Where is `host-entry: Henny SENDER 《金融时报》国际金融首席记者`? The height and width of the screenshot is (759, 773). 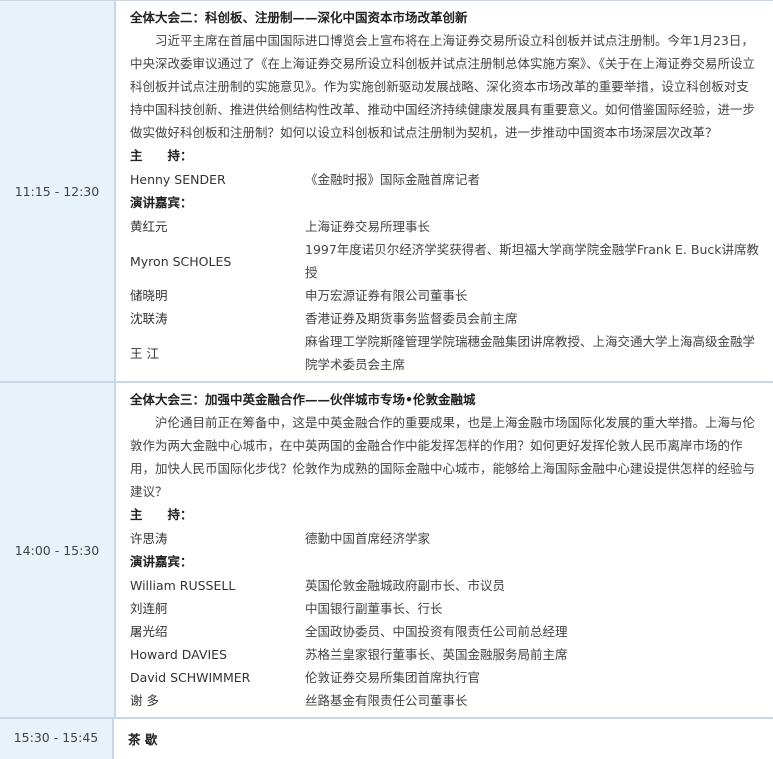 host-entry: Henny SENDER 《金融时报》国际金融首席记者 is located at coordinates (444, 179).